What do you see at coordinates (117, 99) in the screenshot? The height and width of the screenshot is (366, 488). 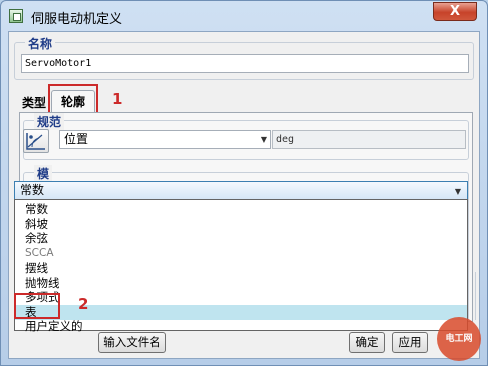 I see `callout-number-1: 1` at bounding box center [117, 99].